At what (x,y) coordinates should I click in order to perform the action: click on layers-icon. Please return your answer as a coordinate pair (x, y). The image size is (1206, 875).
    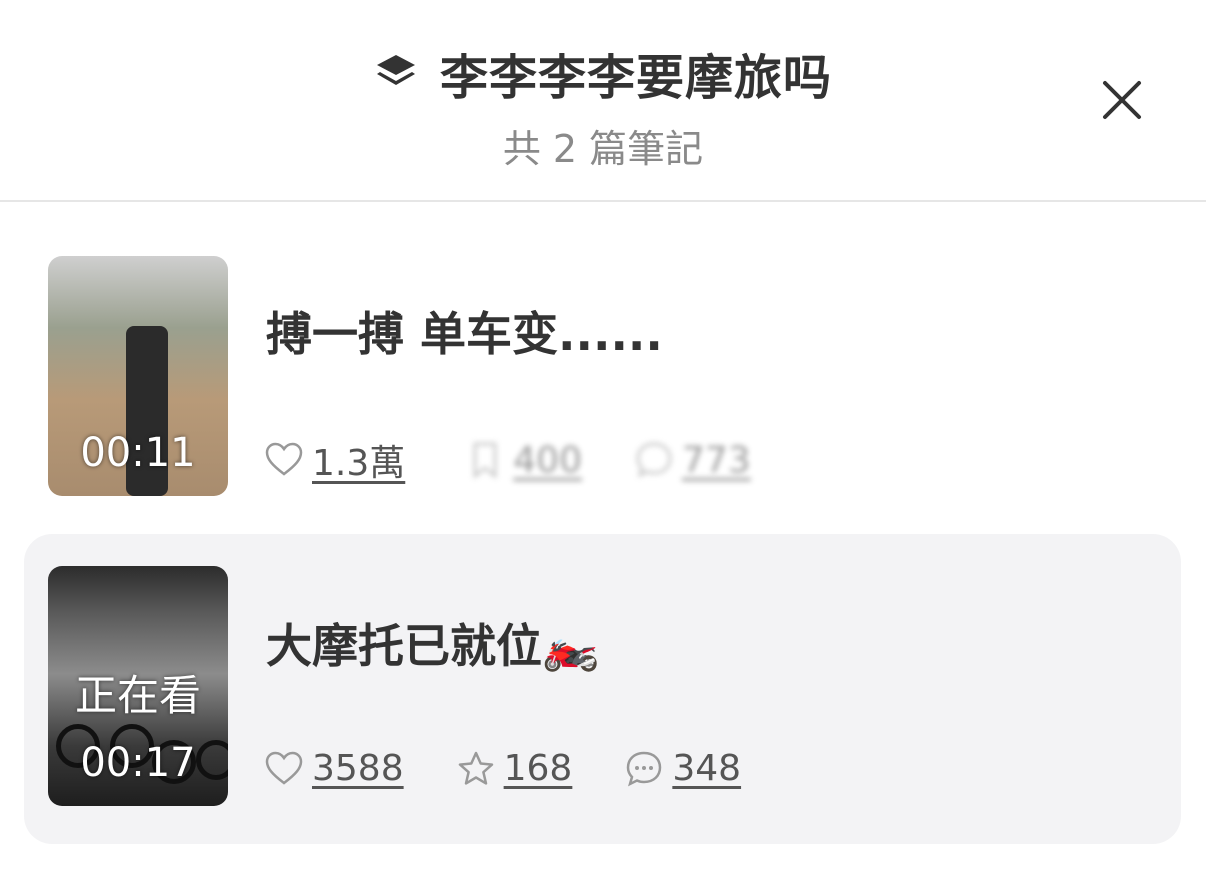
    Looking at the image, I should click on (395, 70).